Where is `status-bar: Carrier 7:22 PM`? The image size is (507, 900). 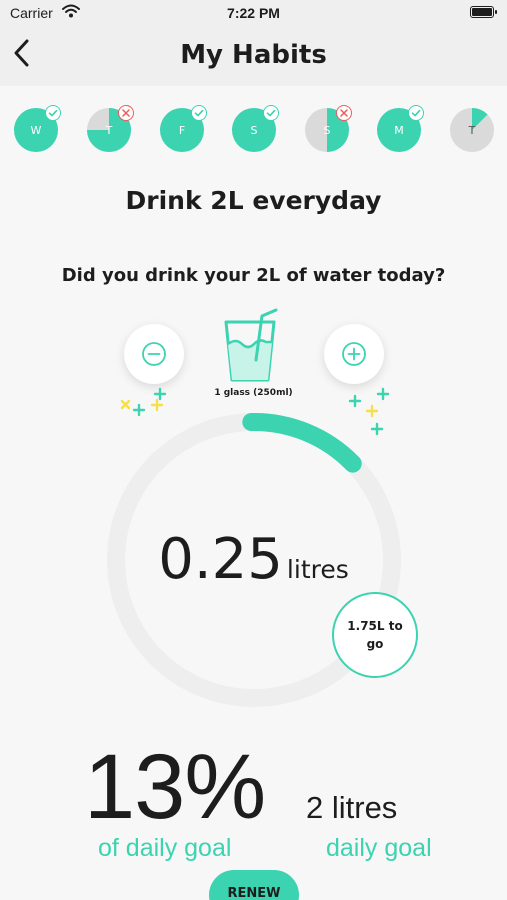 status-bar: Carrier 7:22 PM is located at coordinates (253, 14).